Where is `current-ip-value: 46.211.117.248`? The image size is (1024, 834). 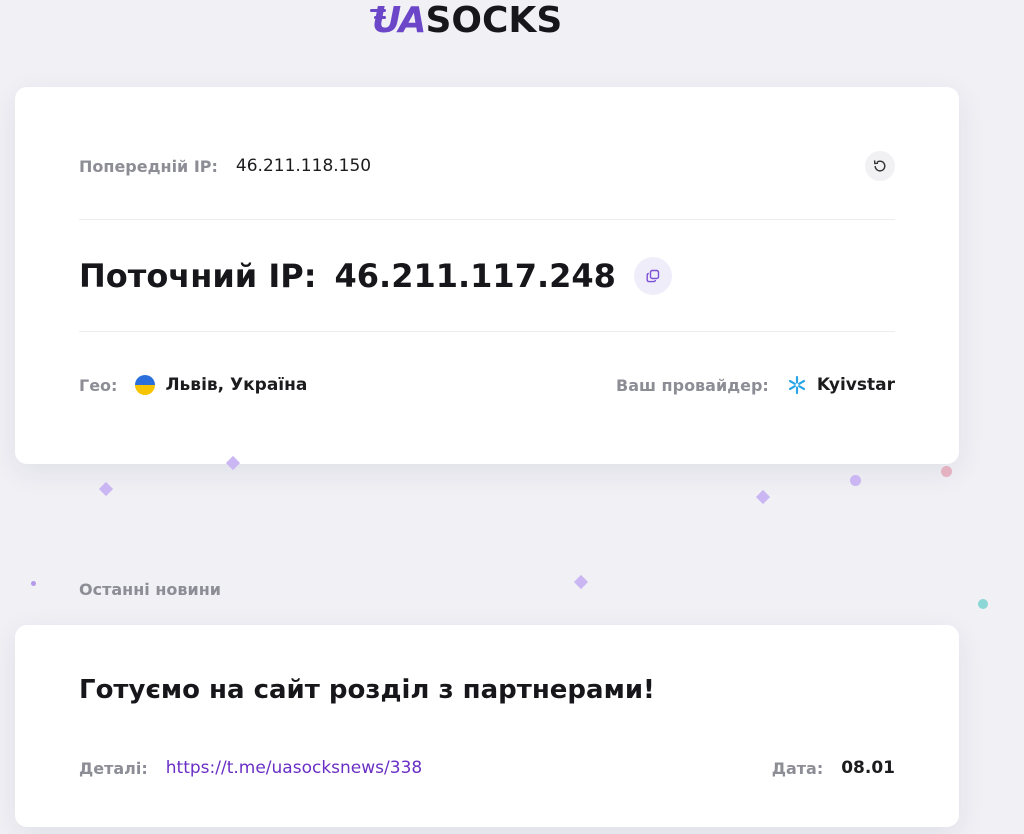 current-ip-value: 46.211.117.248 is located at coordinates (475, 276).